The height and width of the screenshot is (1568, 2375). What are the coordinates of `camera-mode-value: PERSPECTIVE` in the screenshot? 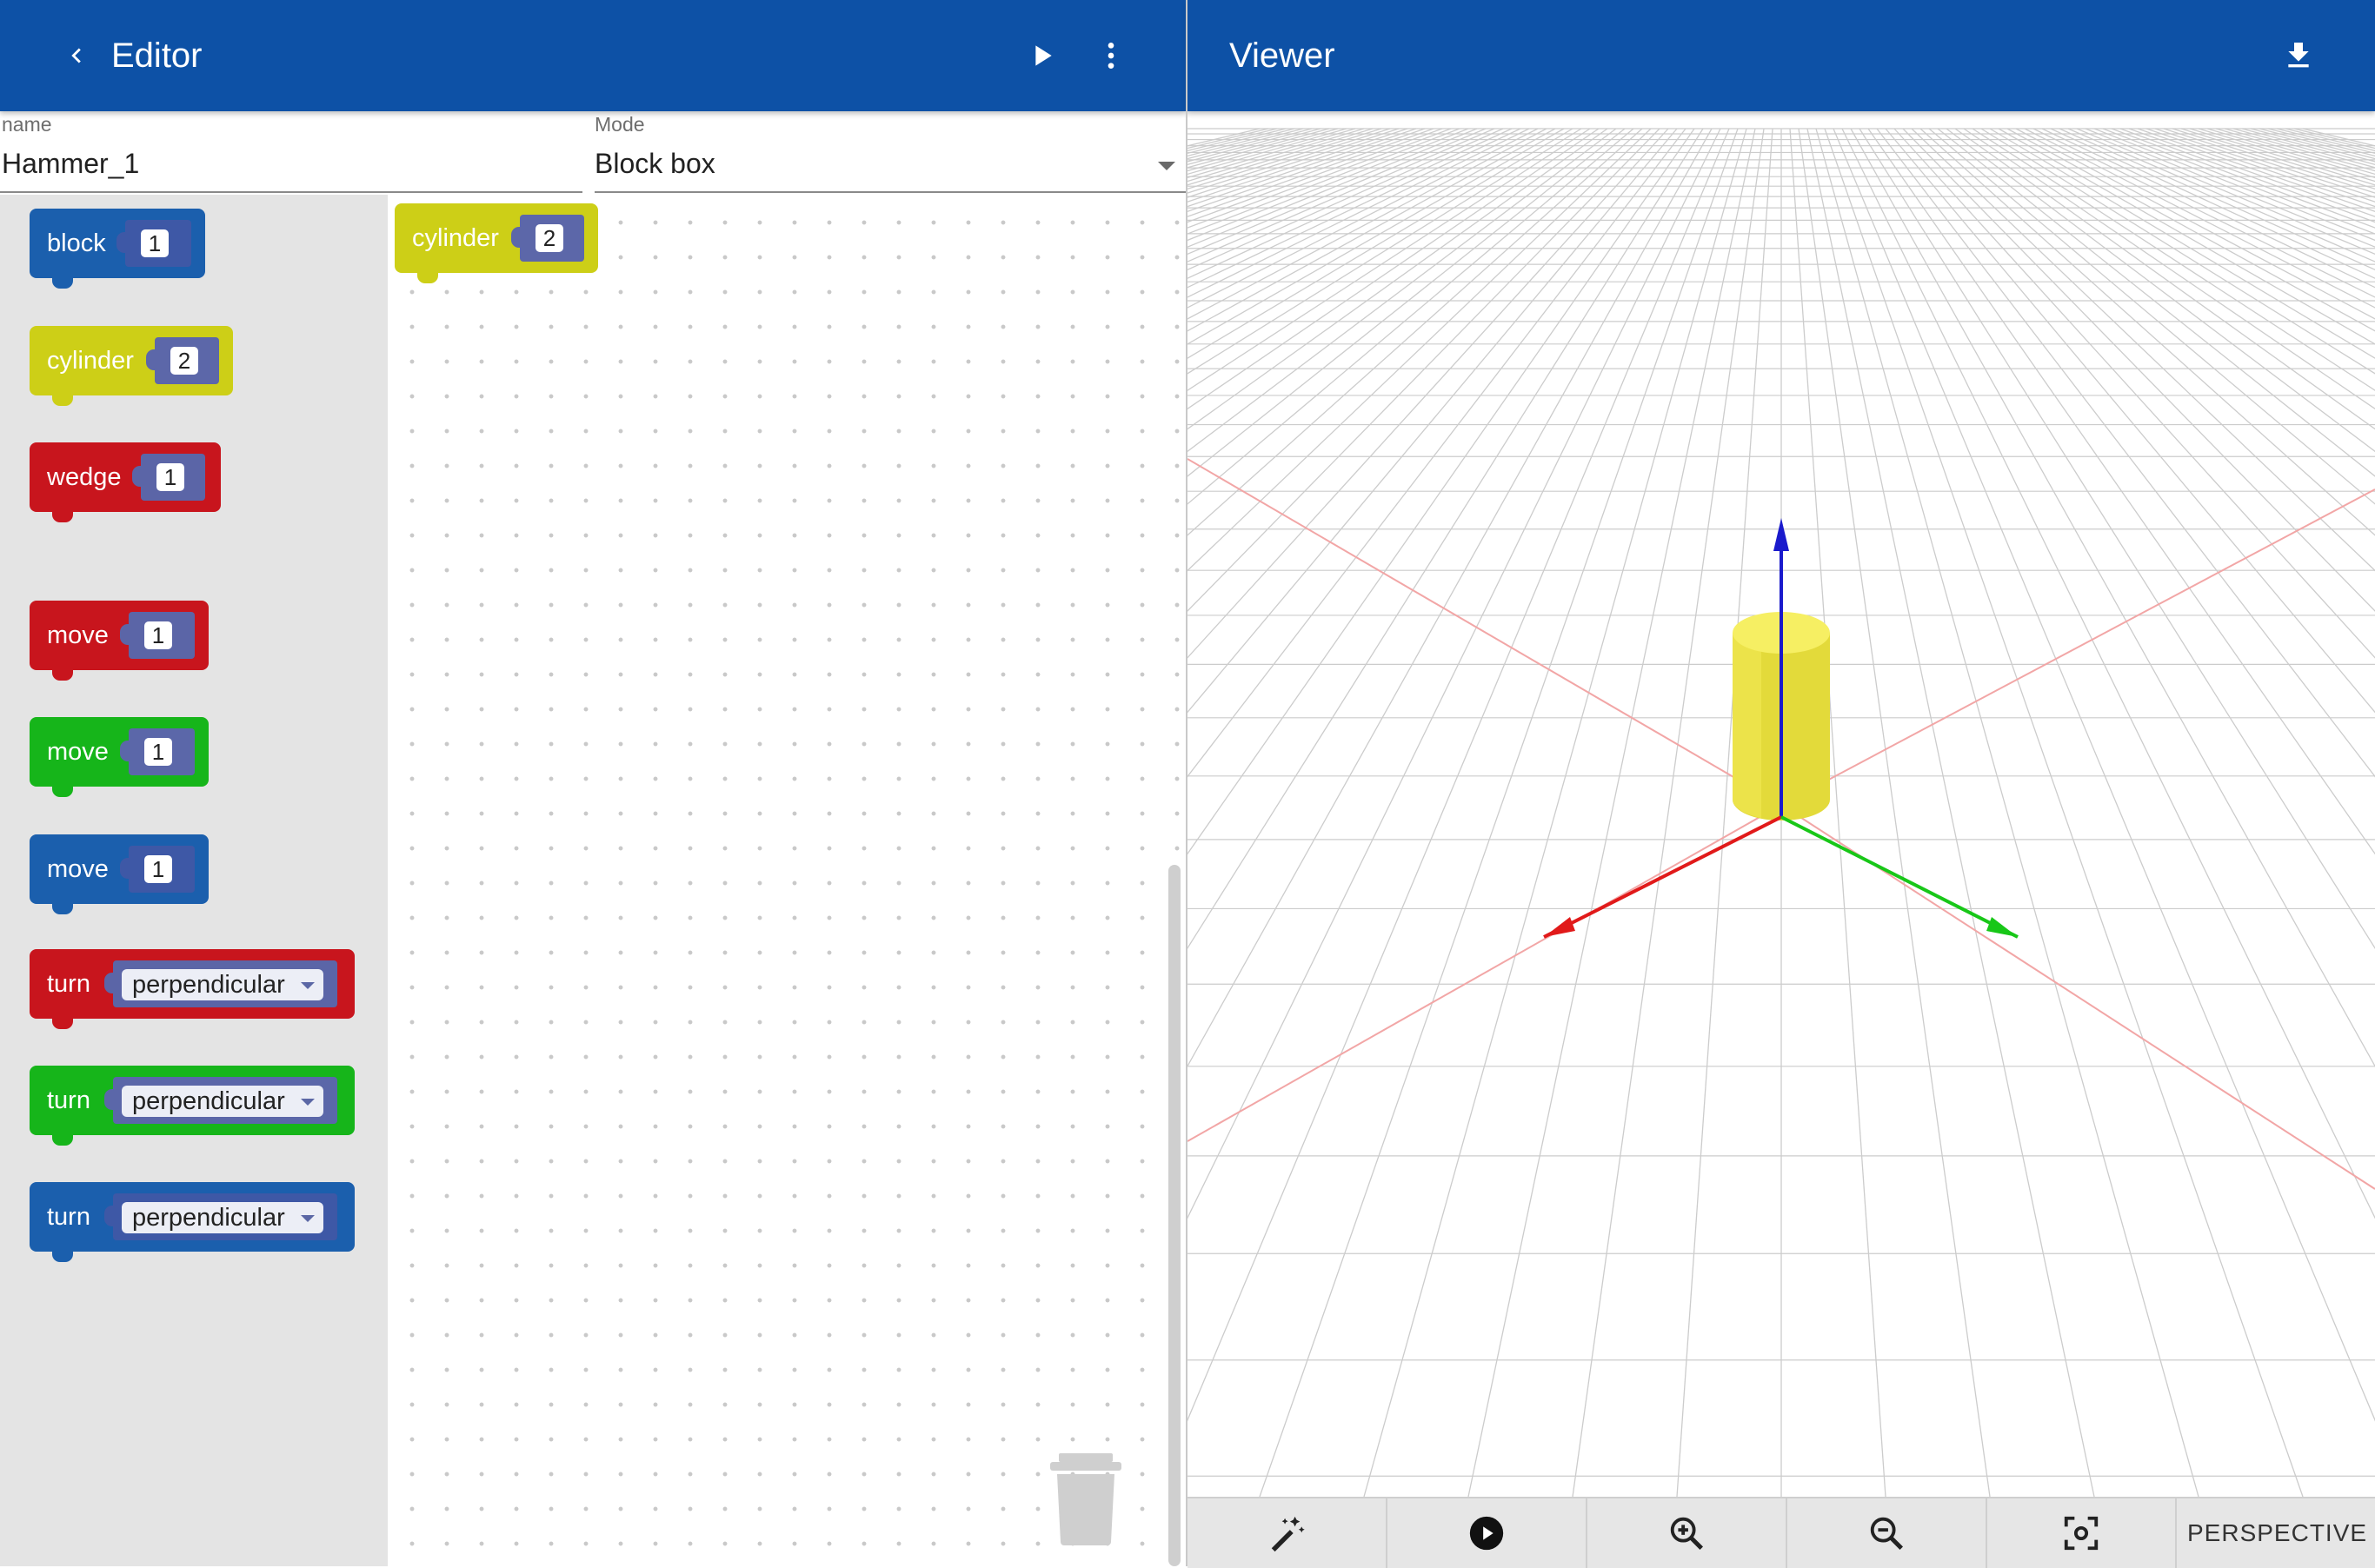 It's located at (2277, 1532).